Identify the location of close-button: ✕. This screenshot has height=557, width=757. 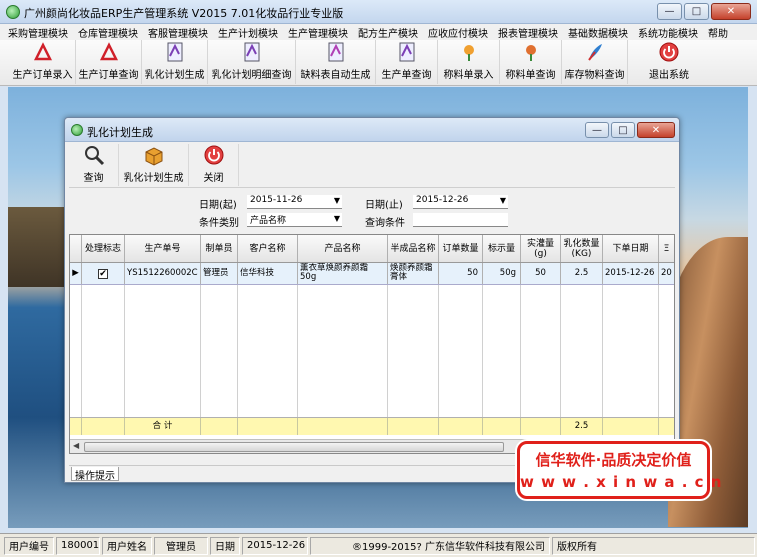
(731, 11).